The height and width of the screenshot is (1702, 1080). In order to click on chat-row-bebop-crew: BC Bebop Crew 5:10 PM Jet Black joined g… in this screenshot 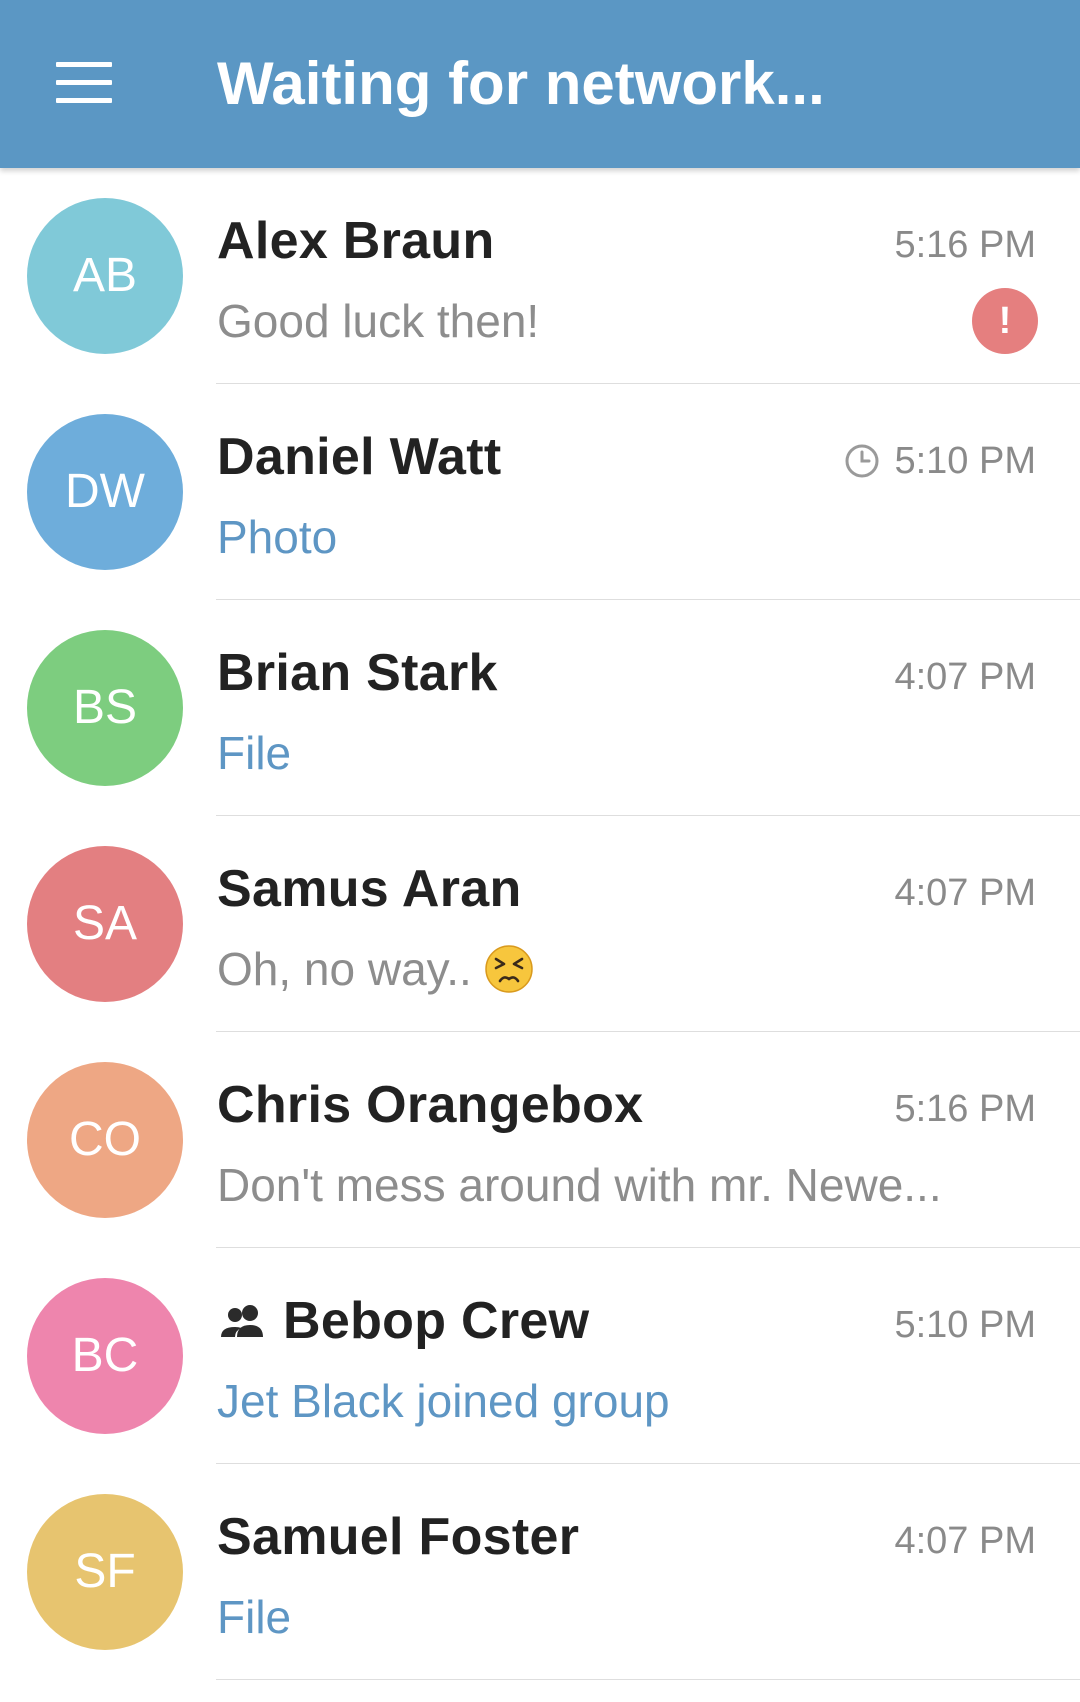, I will do `click(540, 1356)`.